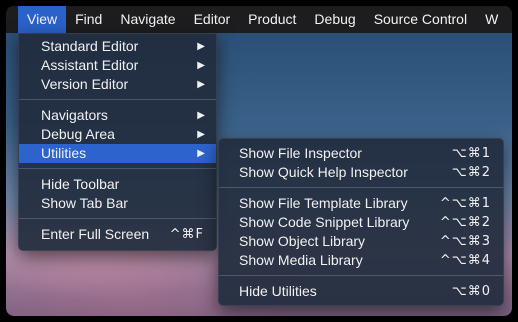 The width and height of the screenshot is (518, 322). I want to click on menu-item-show-file-inspector: Show File Inspector ⌥⌘1, so click(361, 153).